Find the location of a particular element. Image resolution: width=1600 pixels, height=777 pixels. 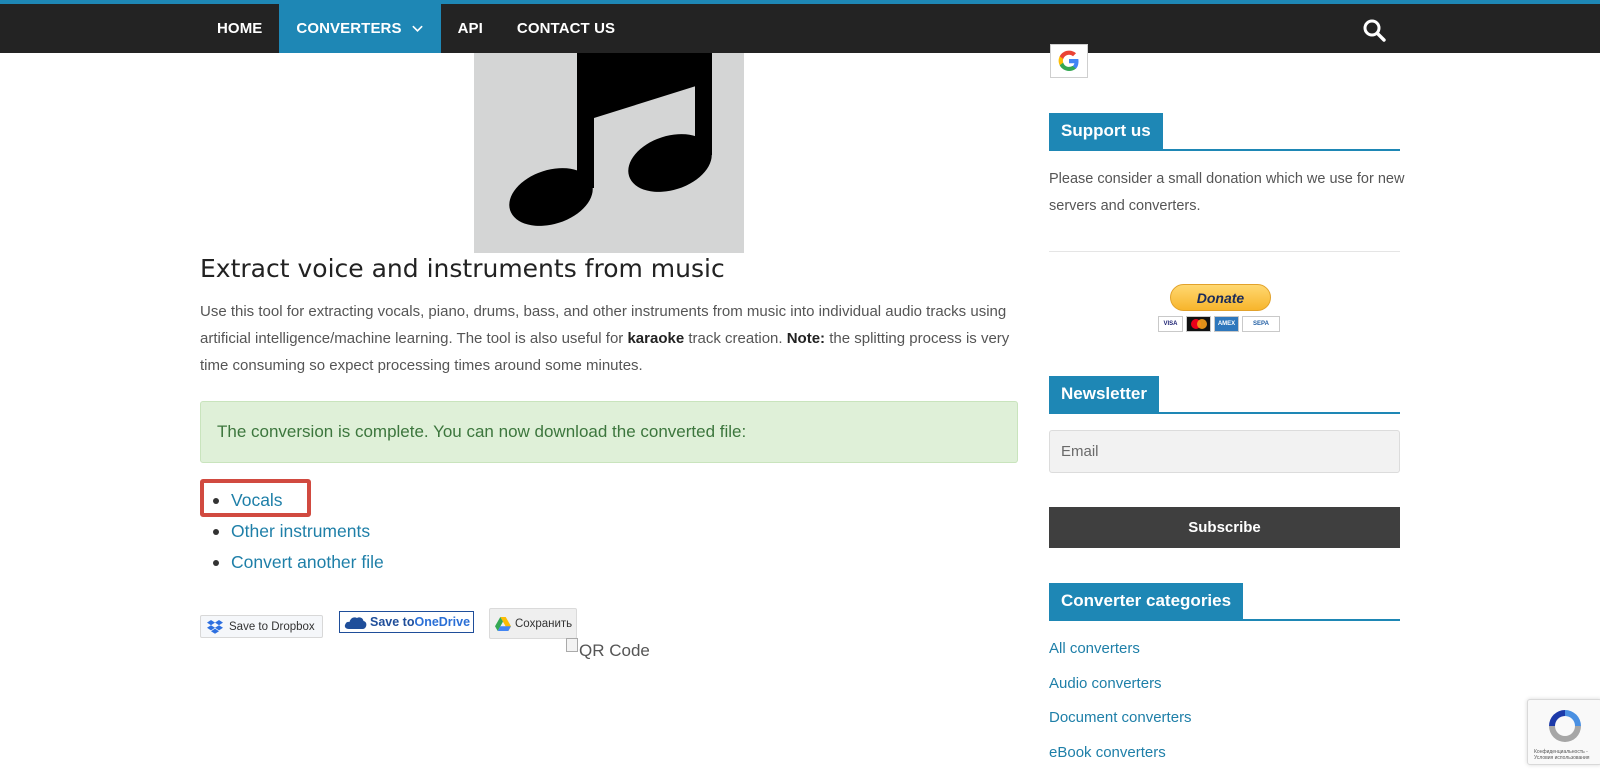

mastercard-icon is located at coordinates (1198, 324).